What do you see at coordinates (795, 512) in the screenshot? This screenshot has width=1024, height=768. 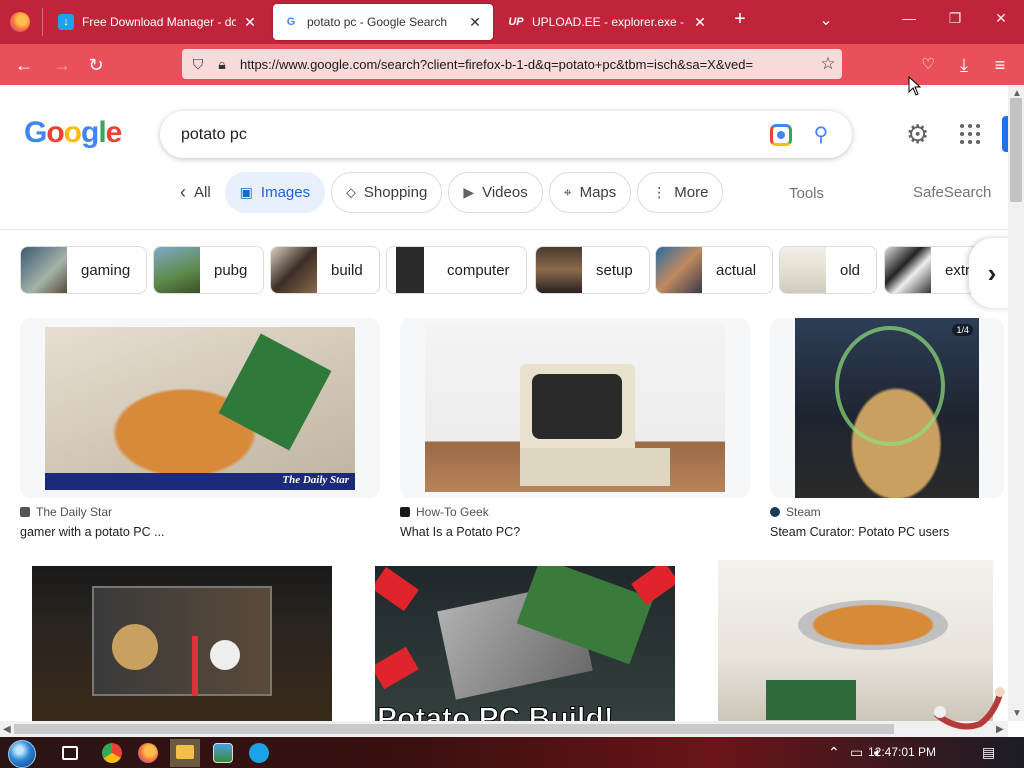 I see `result-source: Steam` at bounding box center [795, 512].